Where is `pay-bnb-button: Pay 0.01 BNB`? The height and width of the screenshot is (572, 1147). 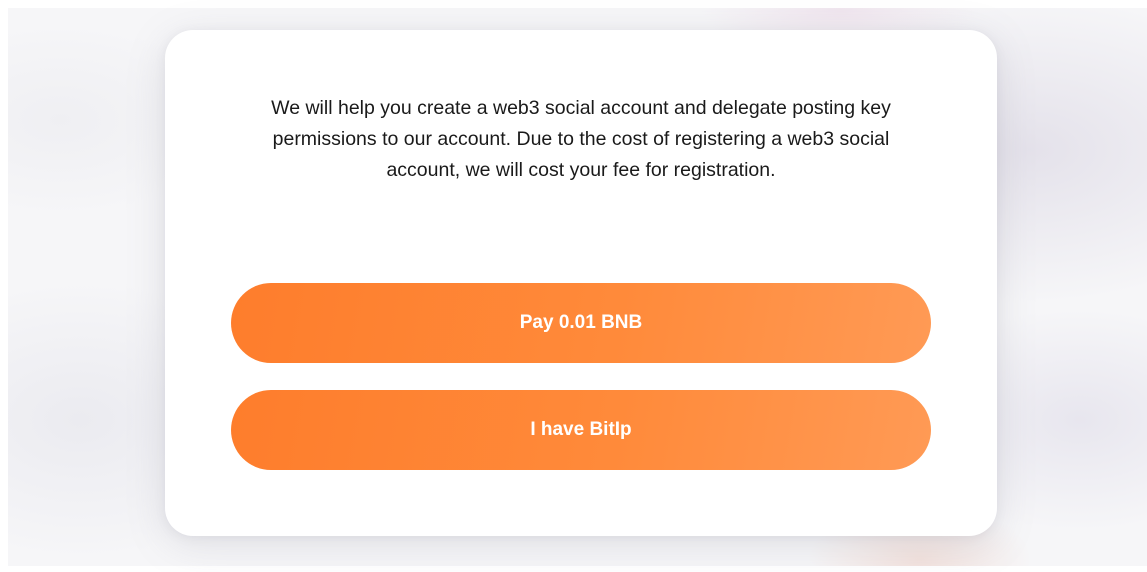 pay-bnb-button: Pay 0.01 BNB is located at coordinates (581, 323).